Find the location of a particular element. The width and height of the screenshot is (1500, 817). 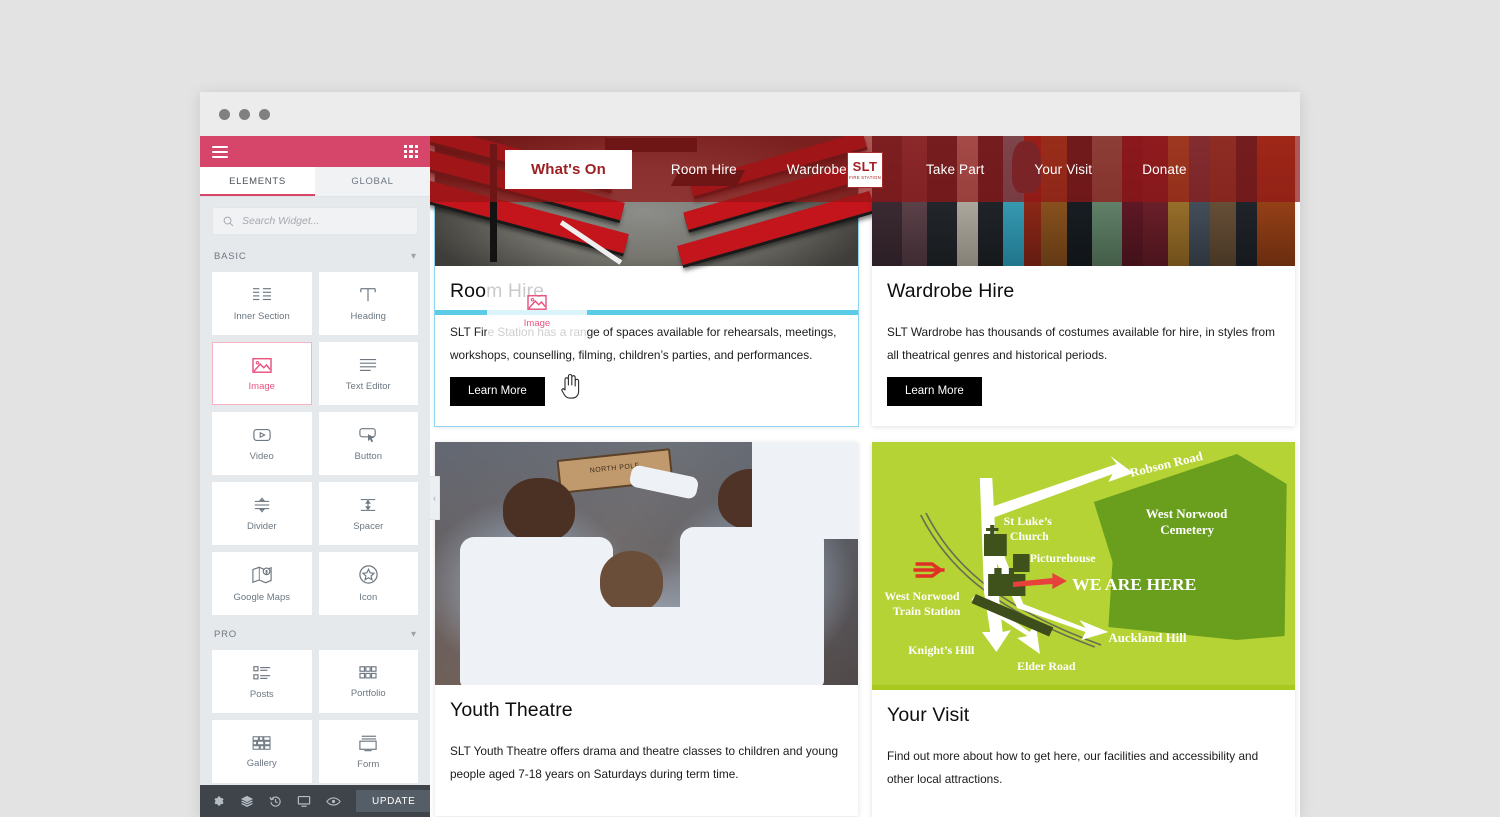

widget-button: Button is located at coordinates (368, 443).